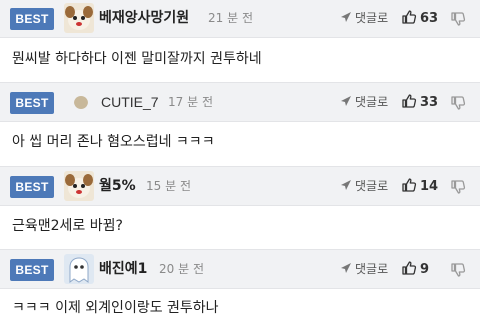 The height and width of the screenshot is (324, 480). Describe the element at coordinates (429, 186) in the screenshot. I see `like-count: 14` at that location.